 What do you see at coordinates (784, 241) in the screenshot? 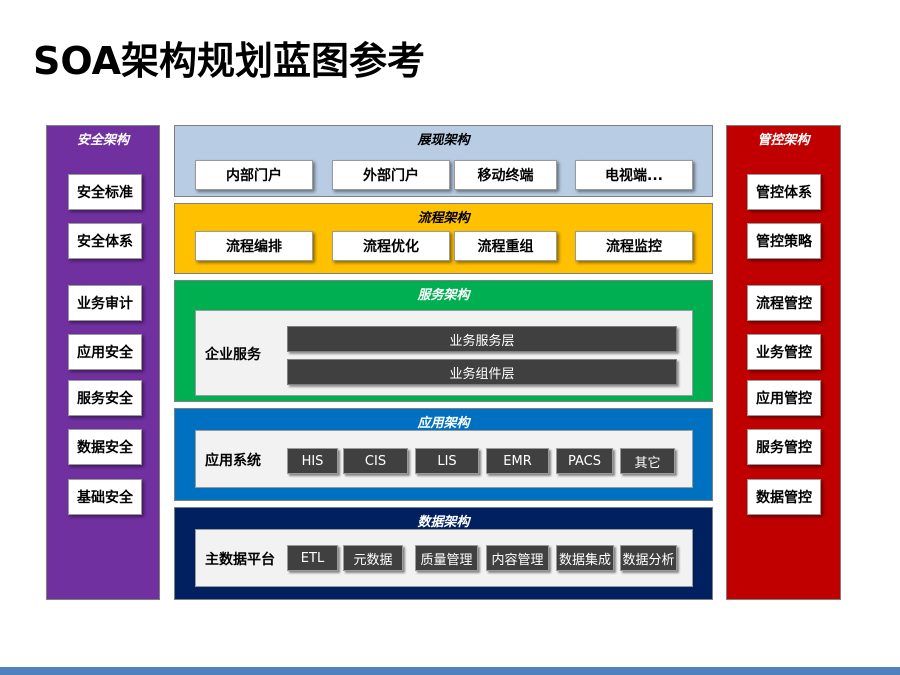
I see `governance-item: 管控策略` at bounding box center [784, 241].